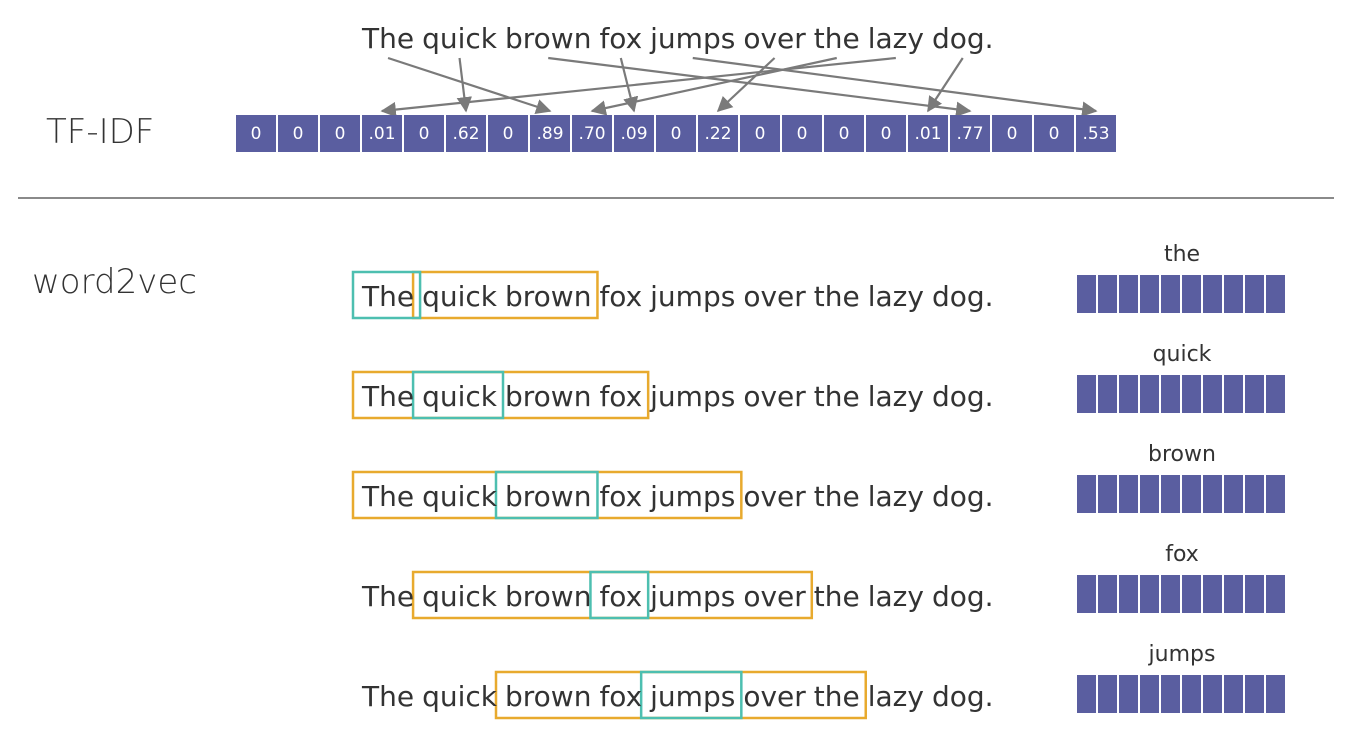 This screenshot has height=738, width=1350. Describe the element at coordinates (896, 38) in the screenshot. I see `tfidf-sentence-word: lazy` at that location.